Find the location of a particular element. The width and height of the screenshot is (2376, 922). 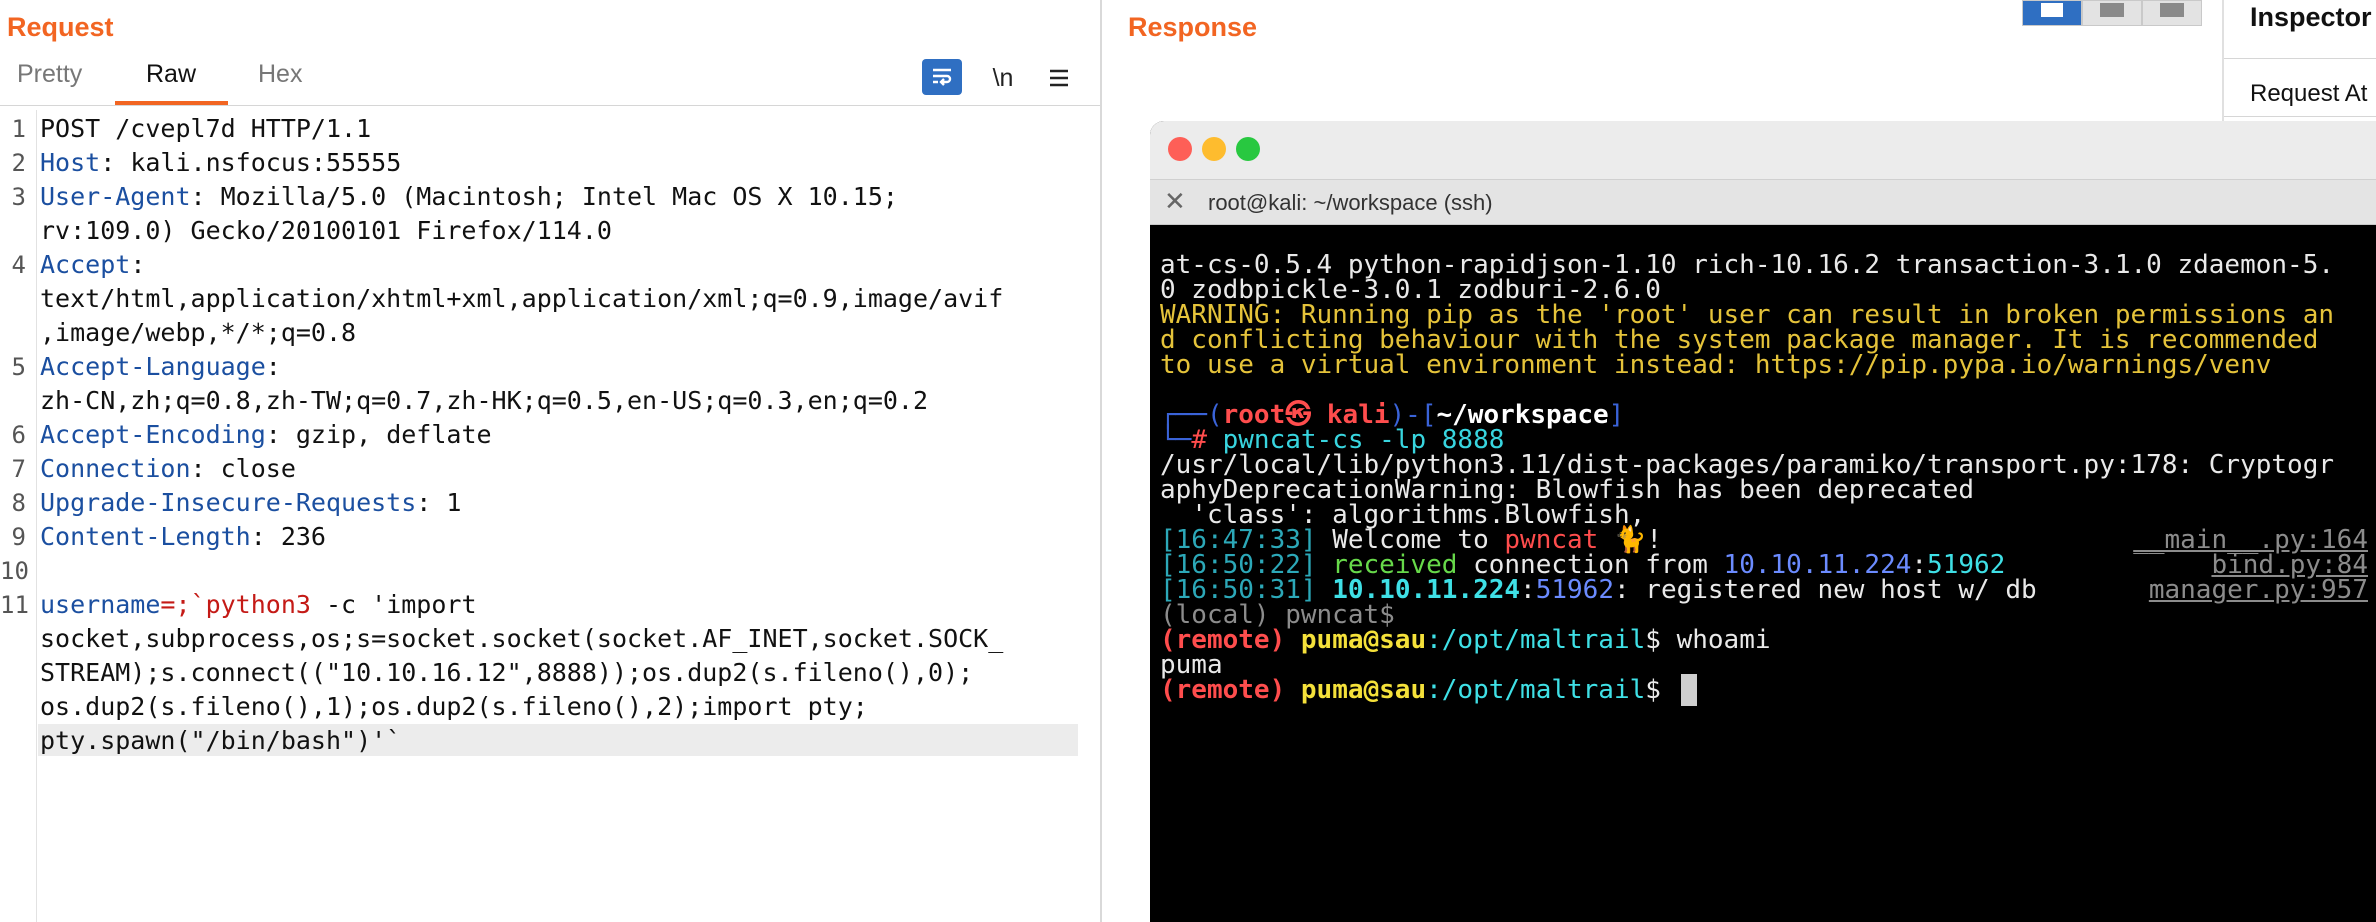

minimize-window-button is located at coordinates (1214, 149).